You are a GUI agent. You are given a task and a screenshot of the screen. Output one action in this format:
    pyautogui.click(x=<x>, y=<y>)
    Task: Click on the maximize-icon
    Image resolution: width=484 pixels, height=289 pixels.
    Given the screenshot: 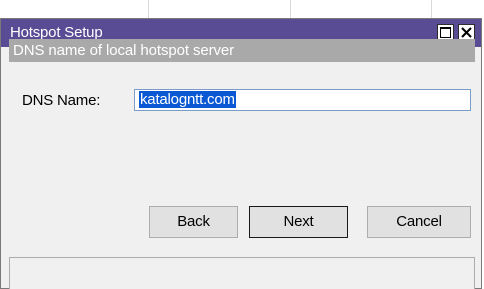 What is the action you would take?
    pyautogui.click(x=445, y=32)
    